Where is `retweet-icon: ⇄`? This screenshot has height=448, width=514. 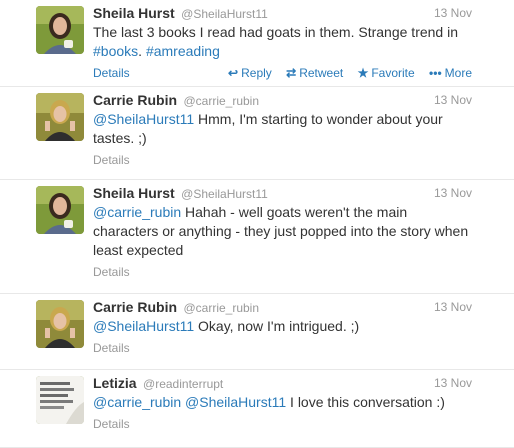 retweet-icon: ⇄ is located at coordinates (291, 73).